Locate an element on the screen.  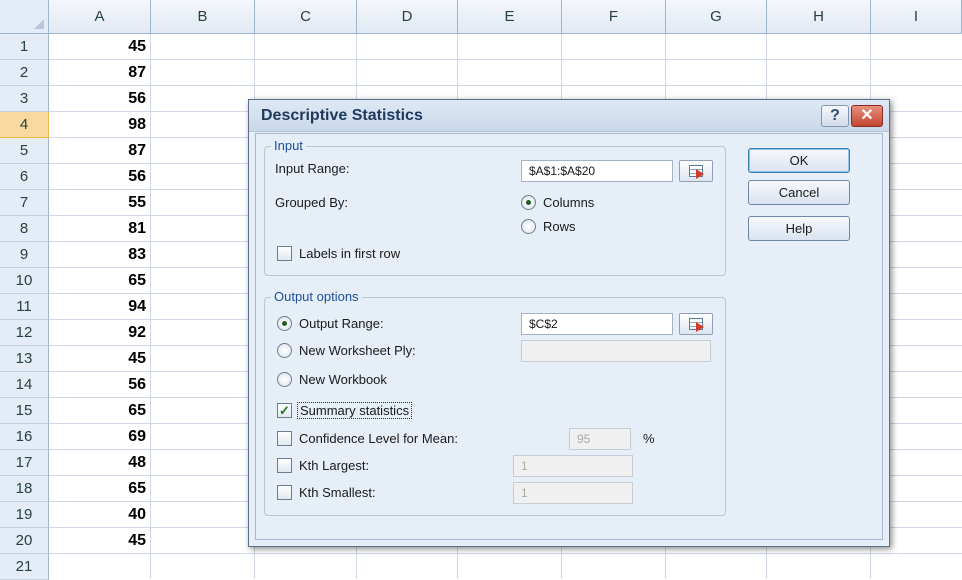
dialog-titlebar: Descriptive Statistics ? ✕ is located at coordinates (569, 116).